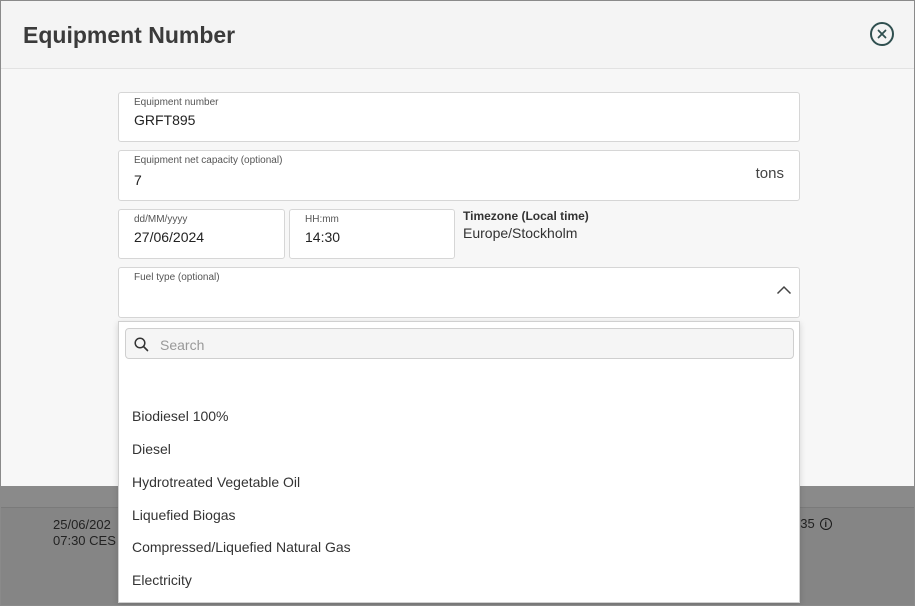  What do you see at coordinates (241, 547) in the screenshot?
I see `fuel-option-natural-gas: Compressed/Liquefied Natural Gas` at bounding box center [241, 547].